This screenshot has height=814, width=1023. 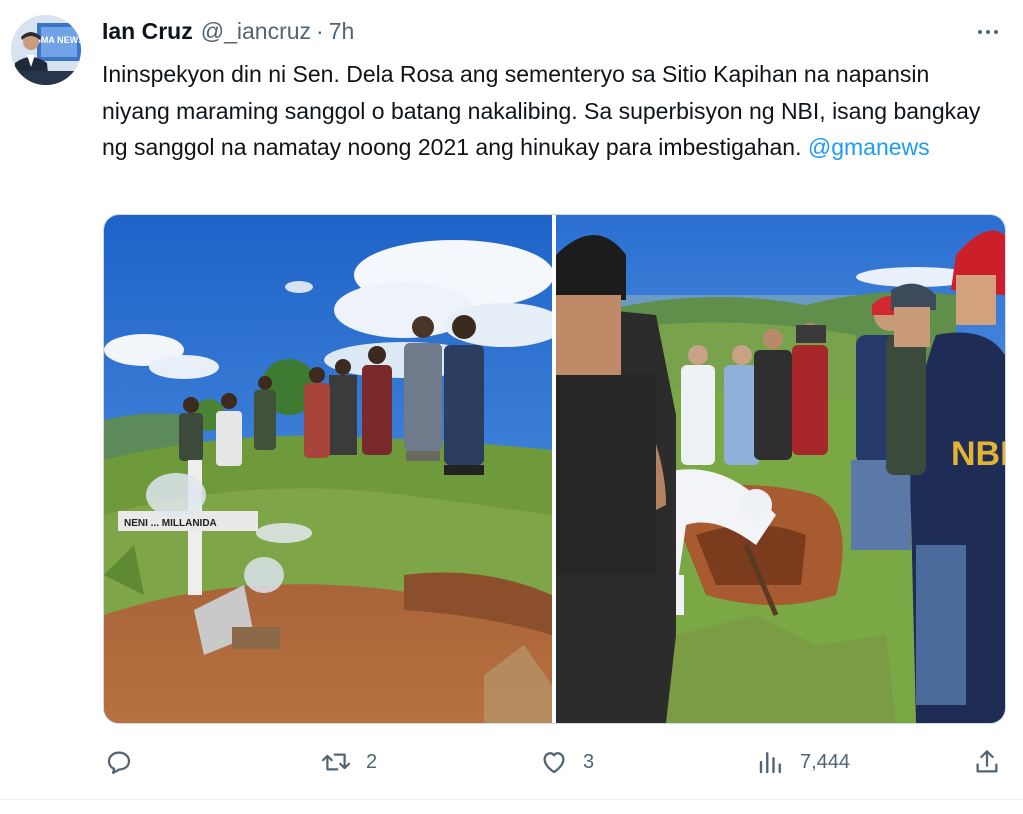 What do you see at coordinates (978, 454) in the screenshot?
I see `nbi-vest-text: NBI` at bounding box center [978, 454].